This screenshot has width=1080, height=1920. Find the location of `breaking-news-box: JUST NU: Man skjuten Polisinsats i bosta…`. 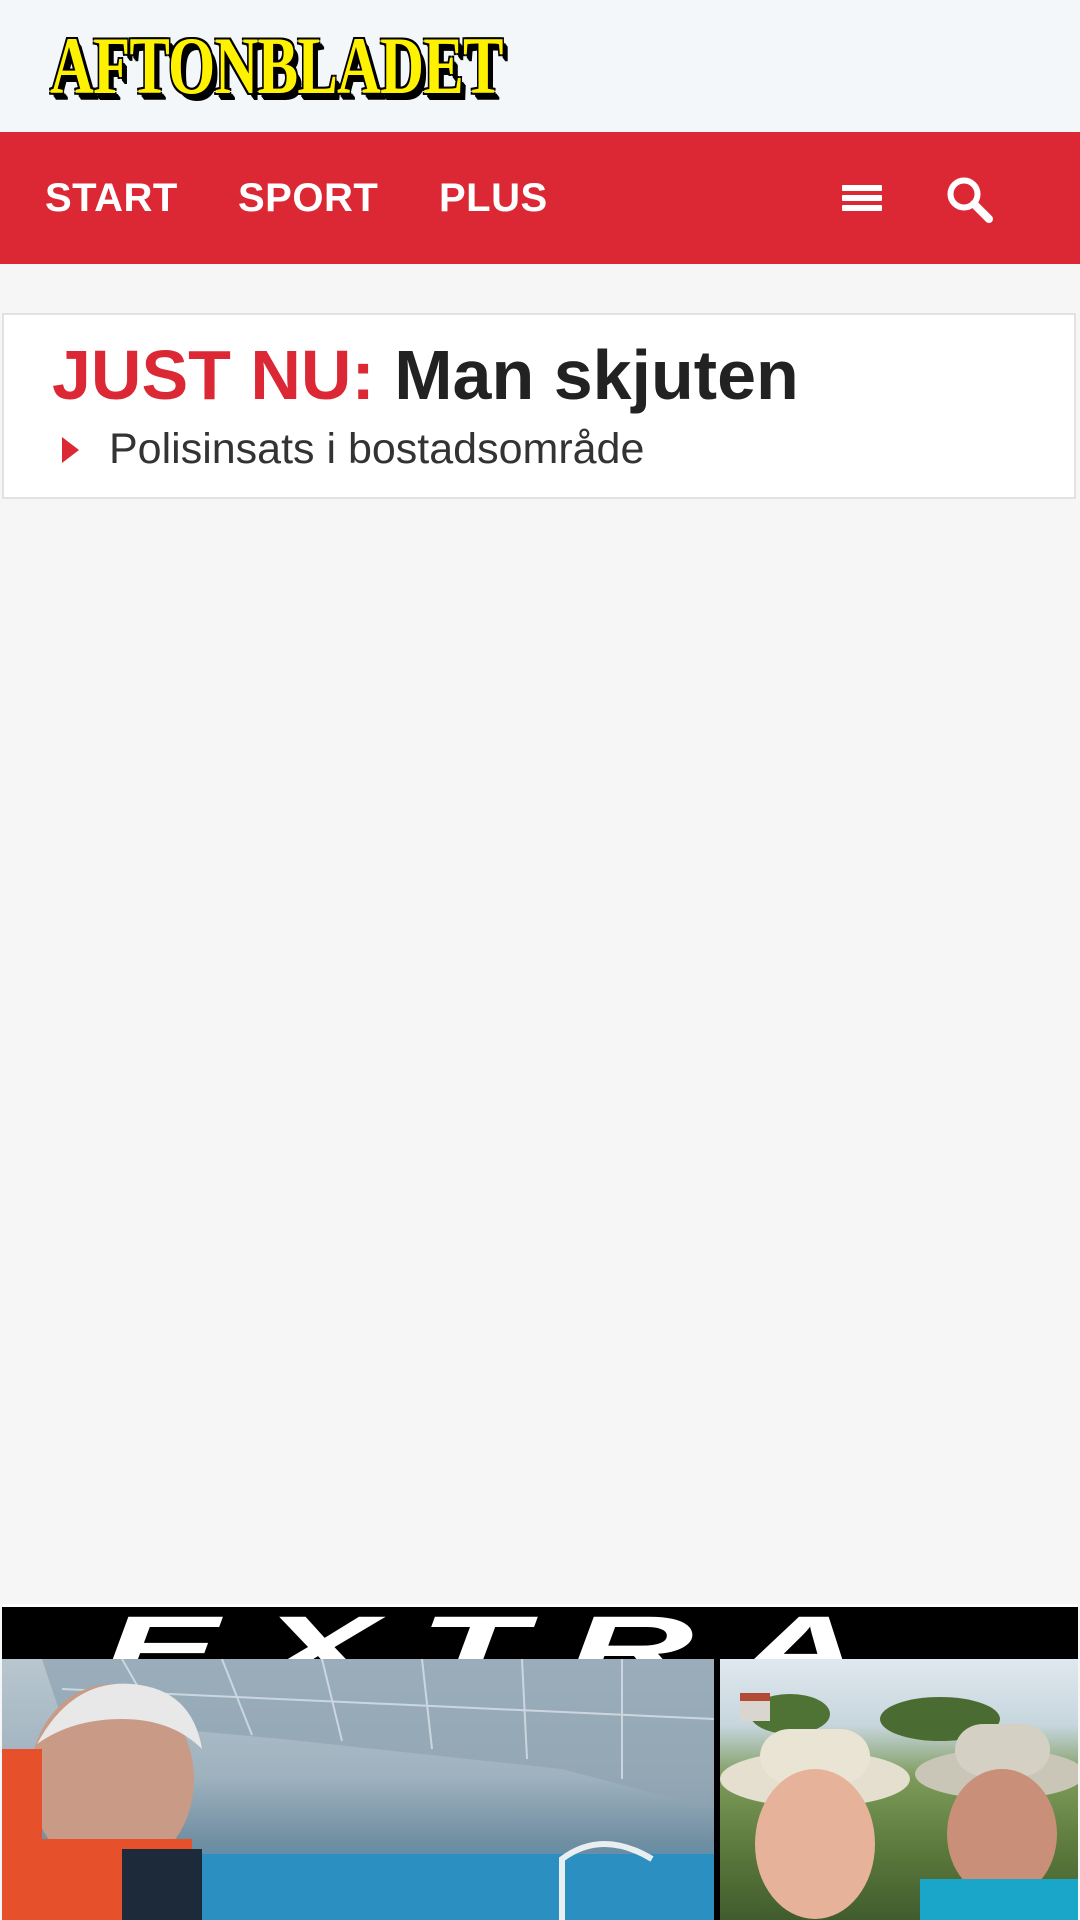

breaking-news-box: JUST NU: Man skjuten Polisinsats i bosta… is located at coordinates (539, 406).